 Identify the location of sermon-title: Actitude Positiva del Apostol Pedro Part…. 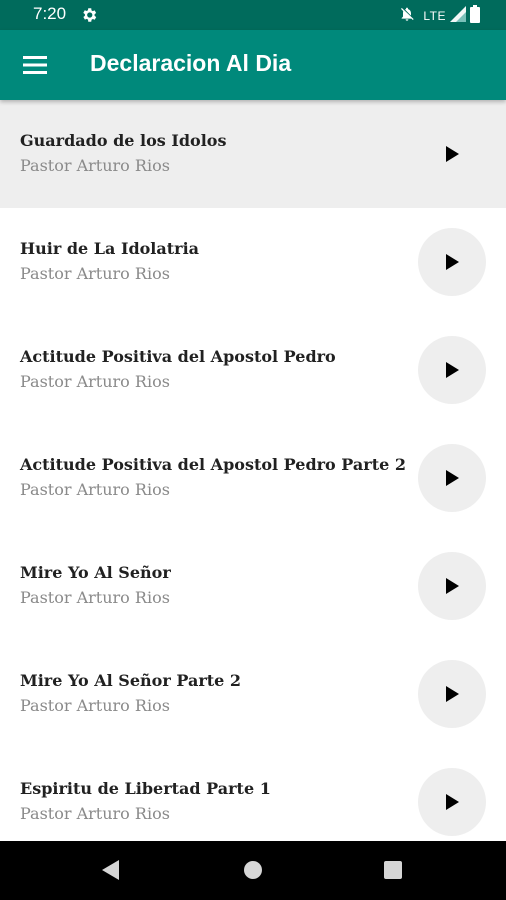
(213, 464).